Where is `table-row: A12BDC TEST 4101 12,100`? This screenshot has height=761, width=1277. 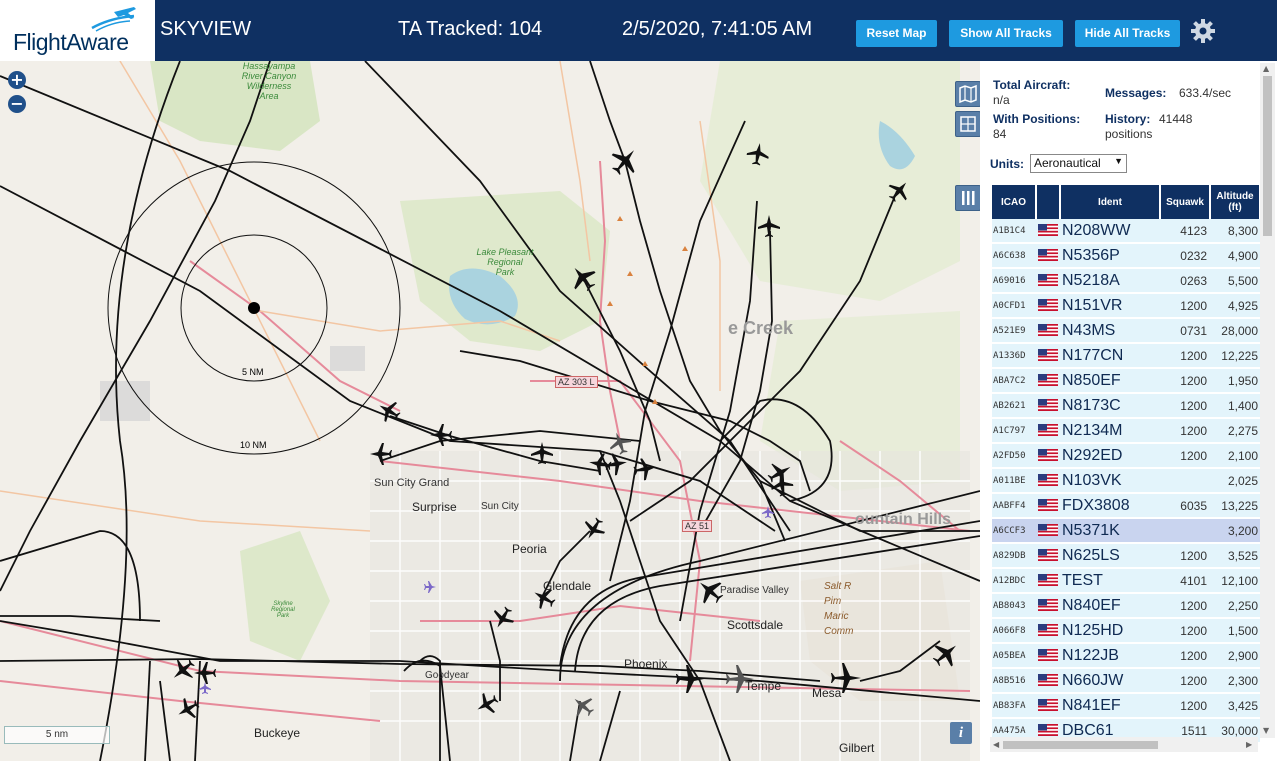 table-row: A12BDC TEST 4101 12,100 is located at coordinates (1126, 581).